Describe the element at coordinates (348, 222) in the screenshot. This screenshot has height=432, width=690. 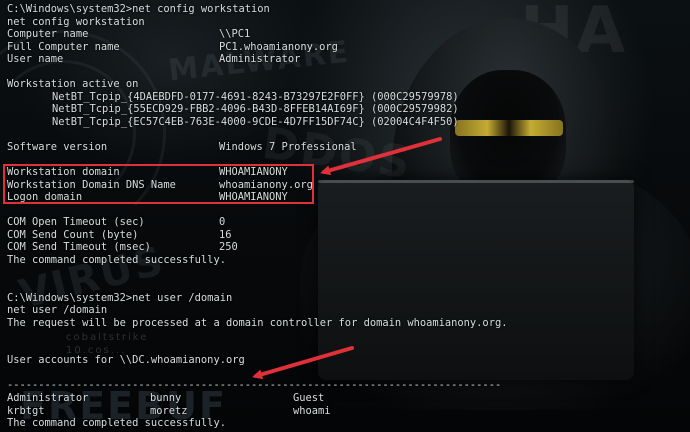
I see `field-row: COM Open Timeout (sec) 0` at that location.